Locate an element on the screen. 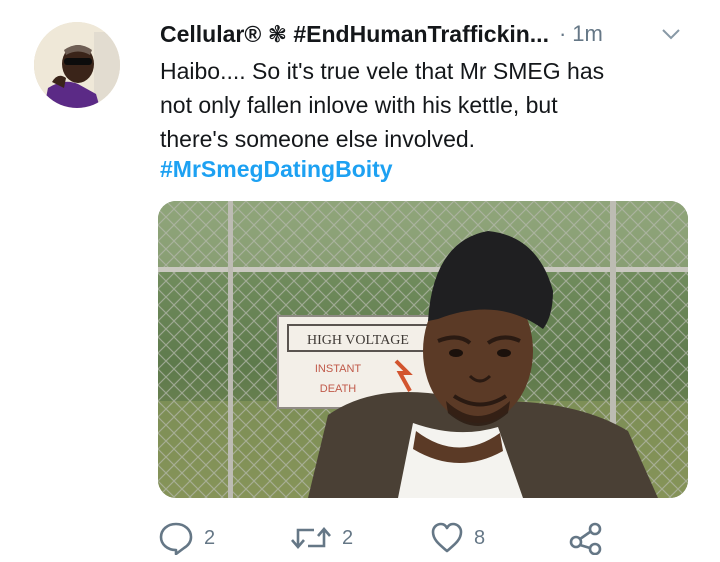 The image size is (720, 562). like-button: 8 is located at coordinates (457, 538).